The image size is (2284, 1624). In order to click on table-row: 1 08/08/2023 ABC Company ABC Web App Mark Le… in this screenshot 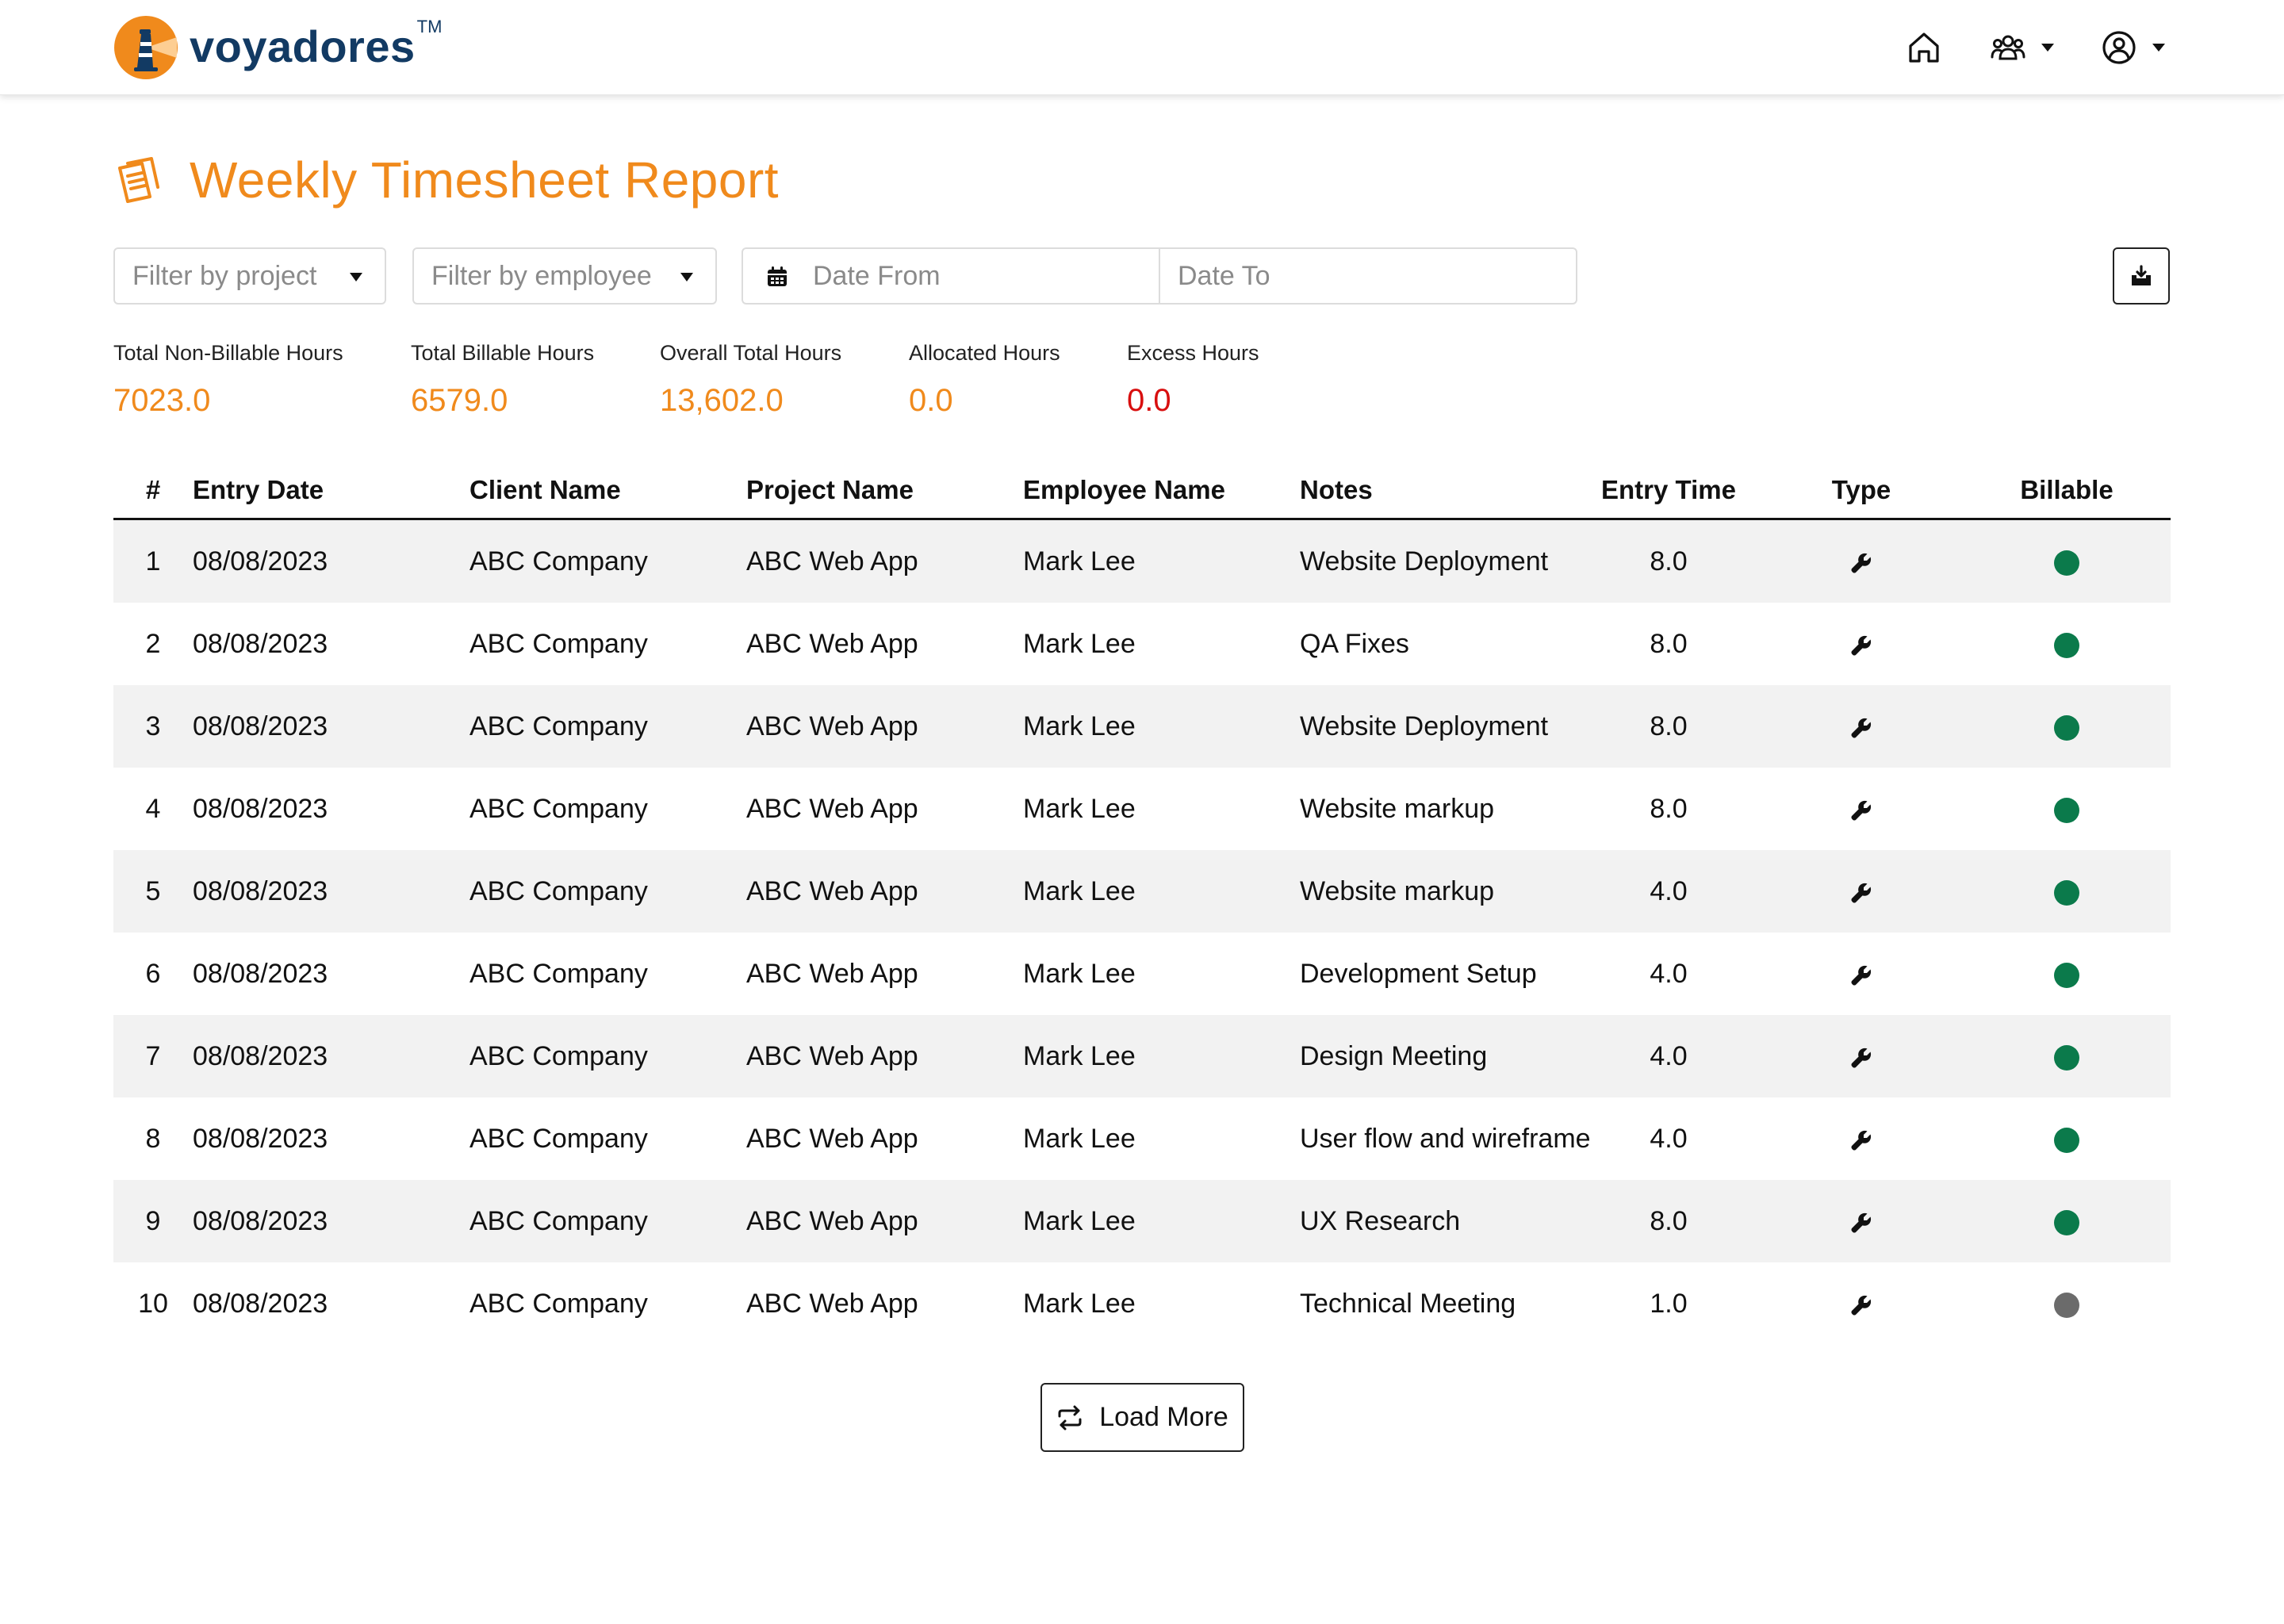, I will do `click(1142, 561)`.